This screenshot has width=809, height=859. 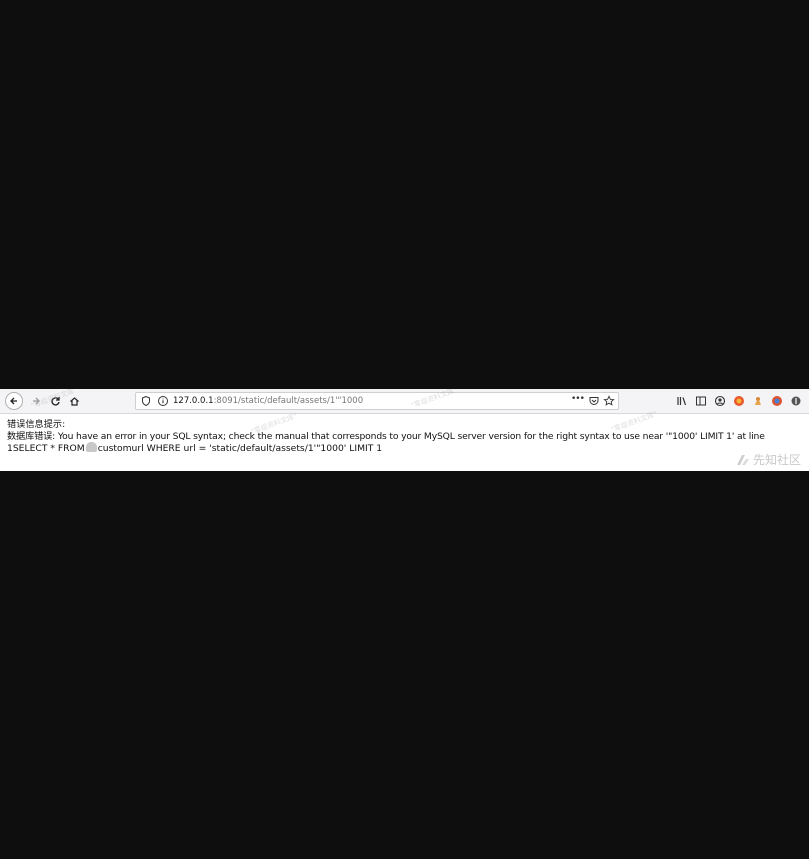 I want to click on redacted-table-prefix, so click(x=91, y=447).